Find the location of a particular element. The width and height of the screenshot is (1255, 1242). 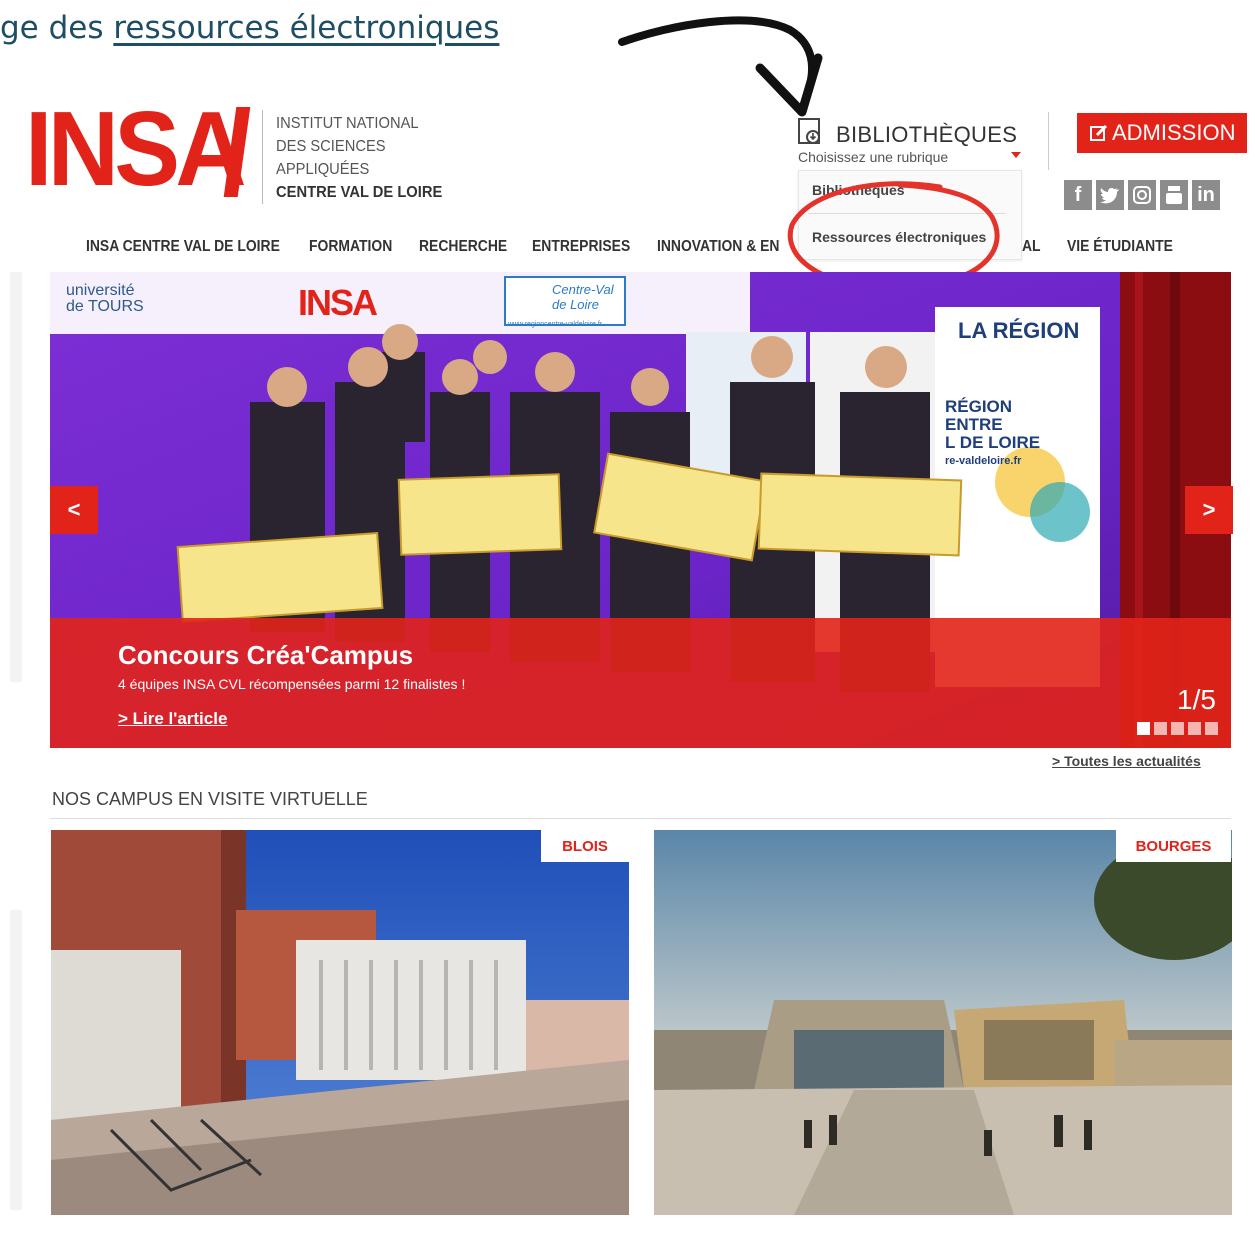

caption-prefix: ge des is located at coordinates (57, 28).